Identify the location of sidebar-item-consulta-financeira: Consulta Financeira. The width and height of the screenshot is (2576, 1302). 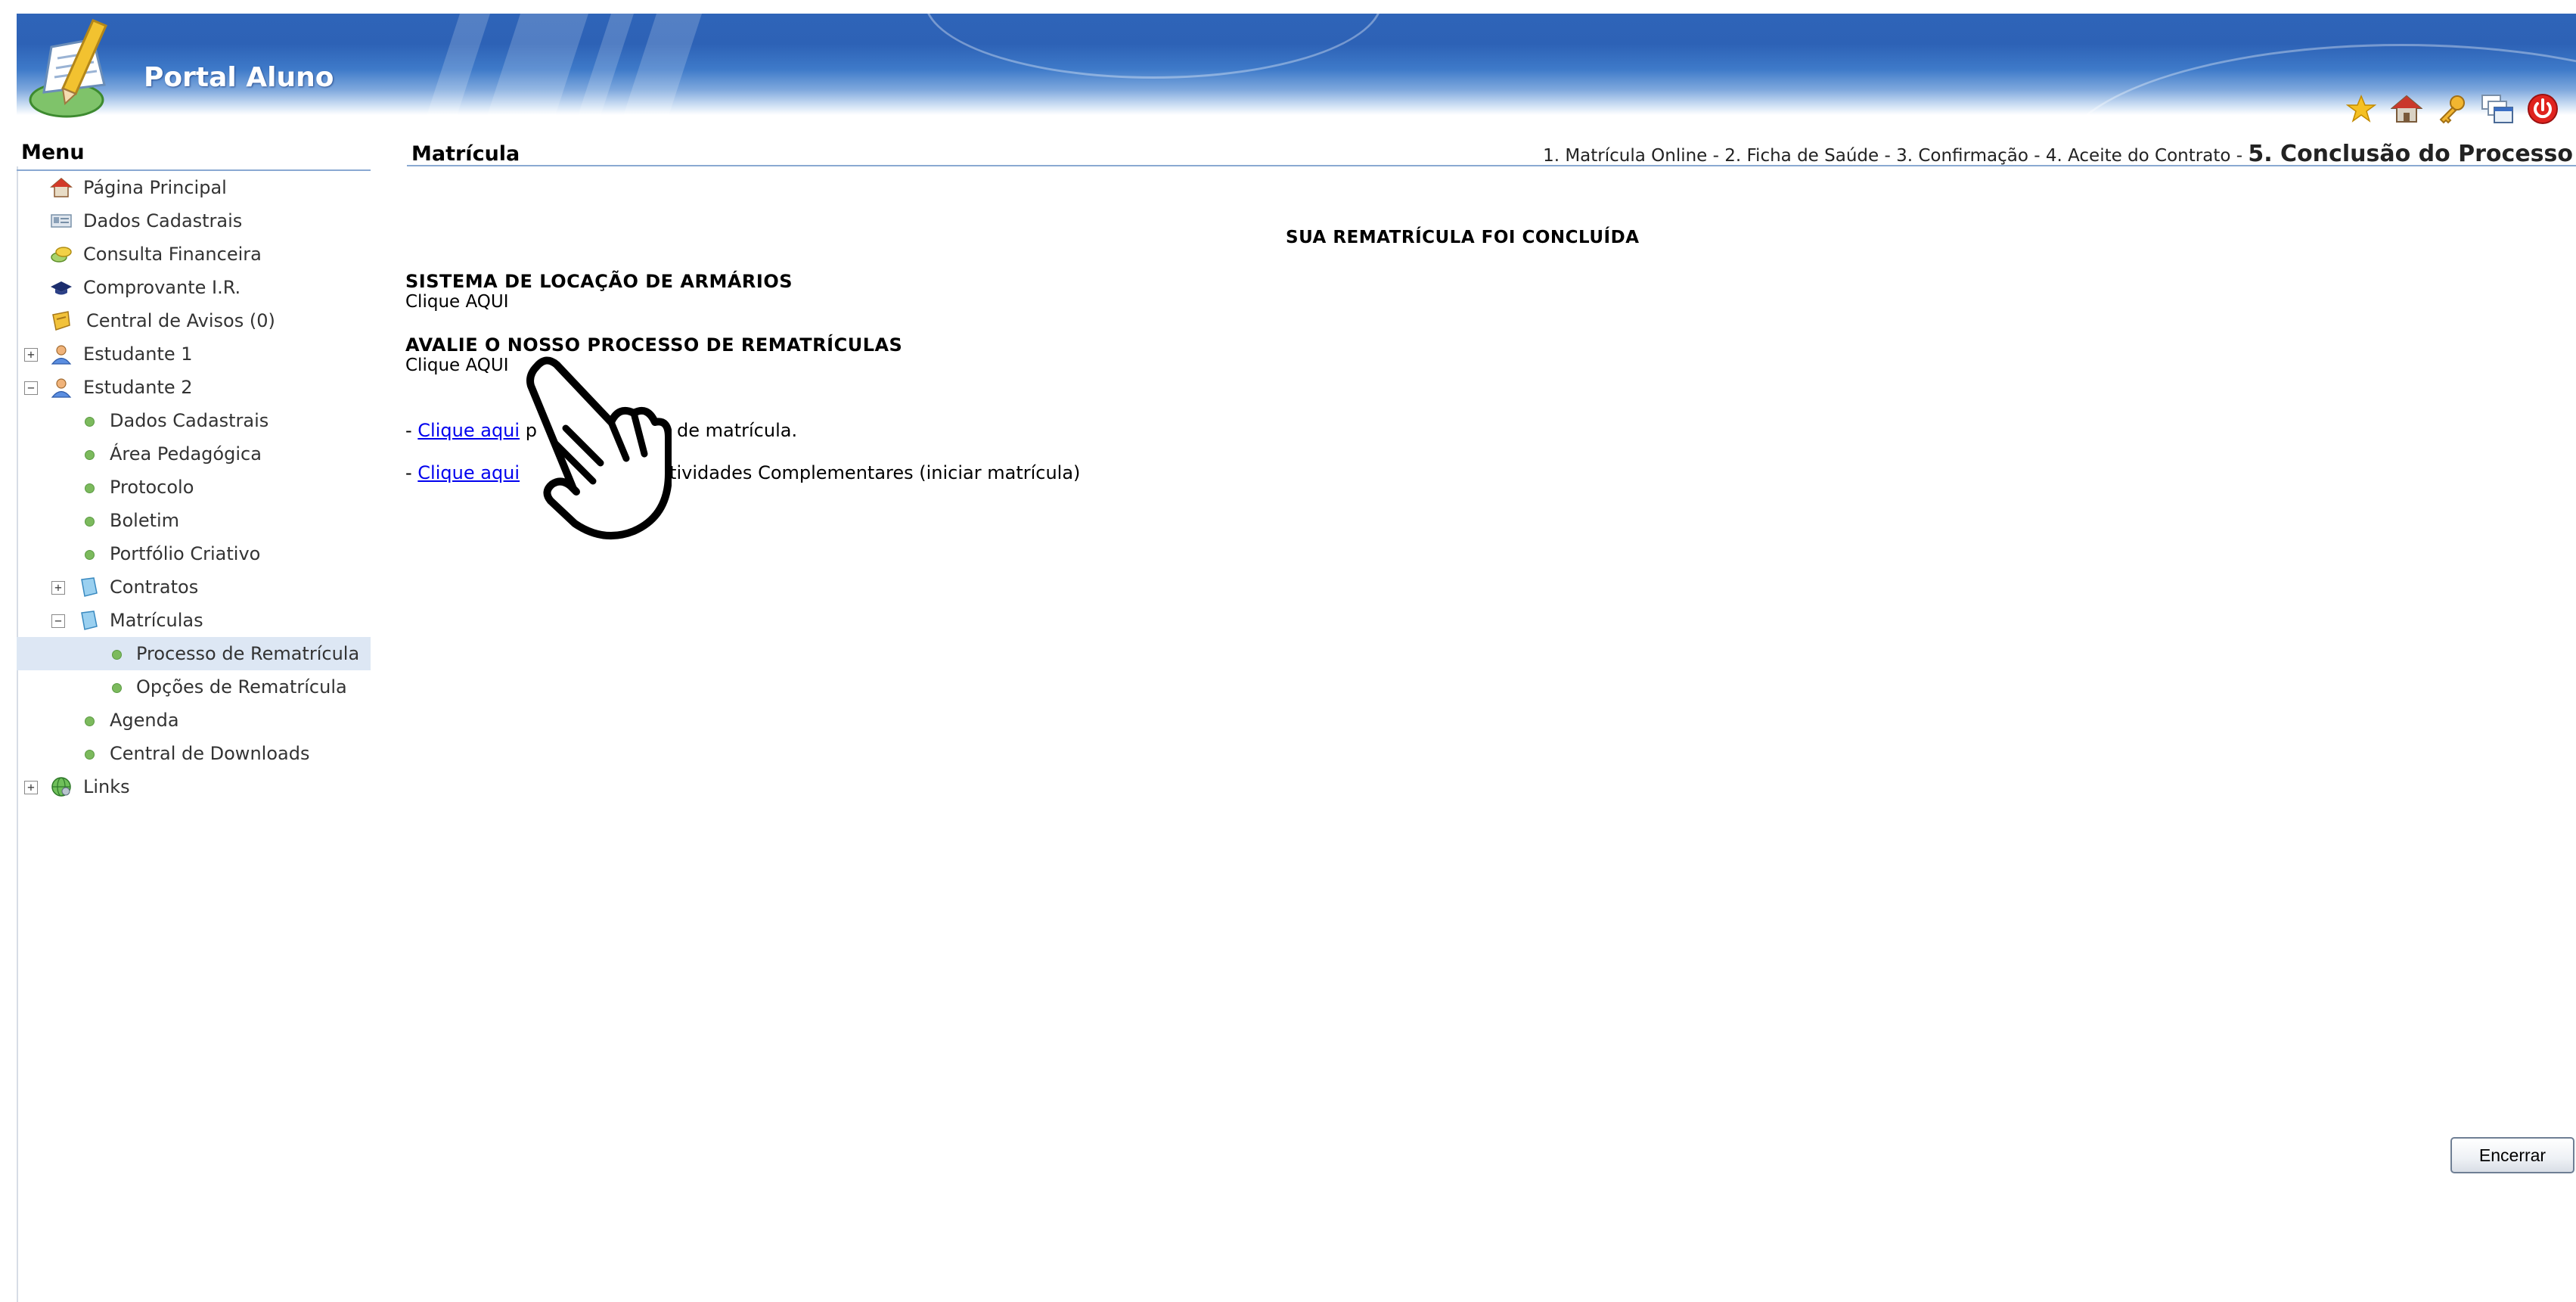
(194, 254).